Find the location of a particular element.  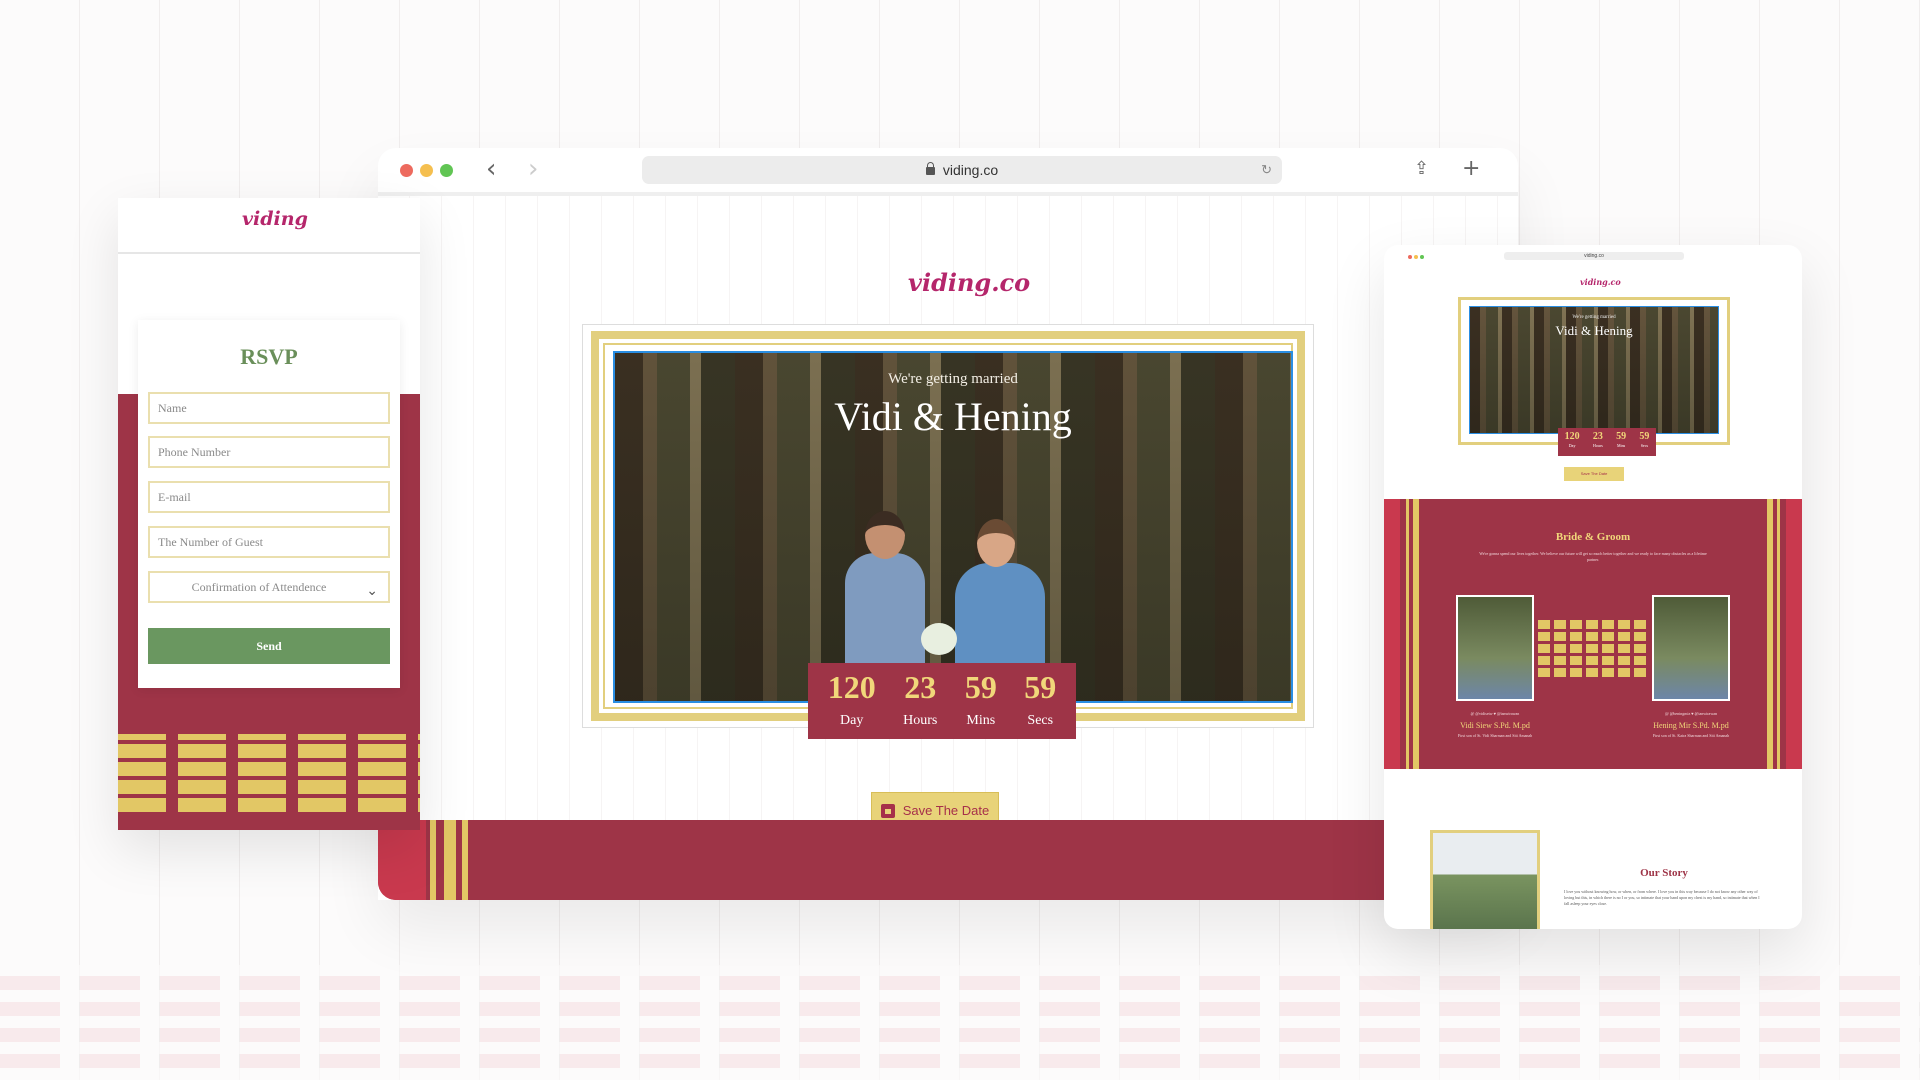

browser-toolbar: ‹ › viding.co ↻ ⇪ + is located at coordinates (948, 170).